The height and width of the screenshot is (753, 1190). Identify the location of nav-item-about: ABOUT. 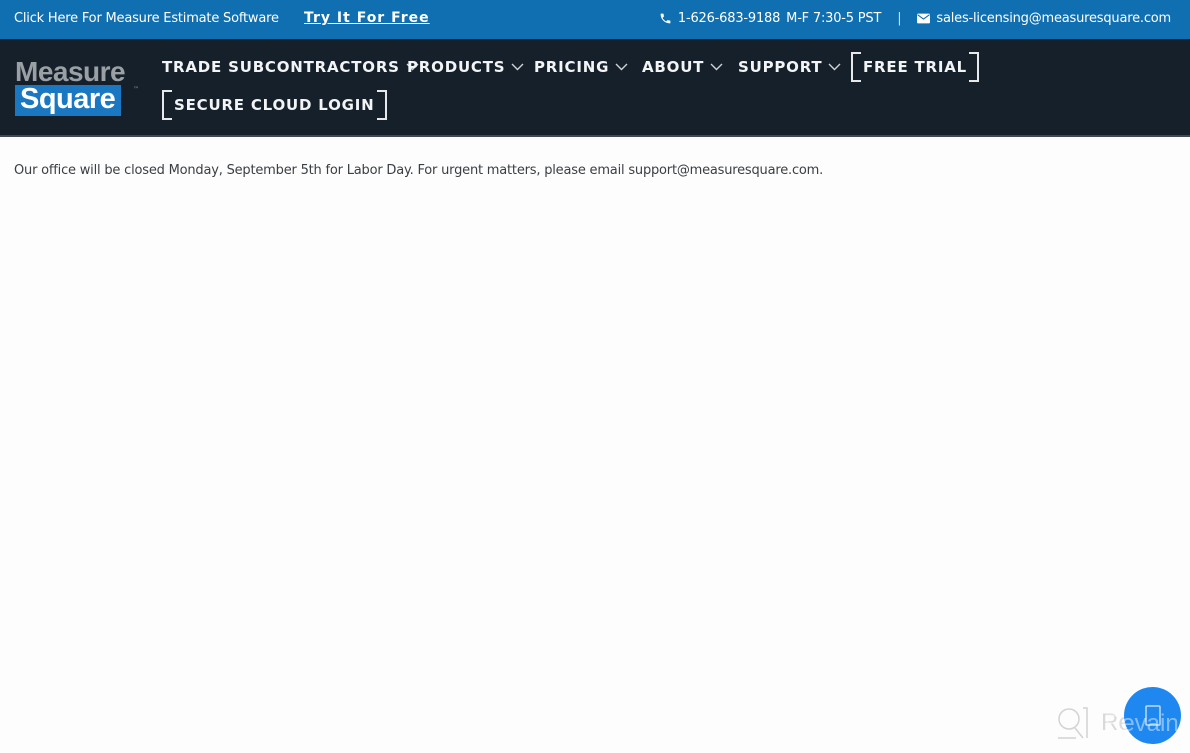
(682, 67).